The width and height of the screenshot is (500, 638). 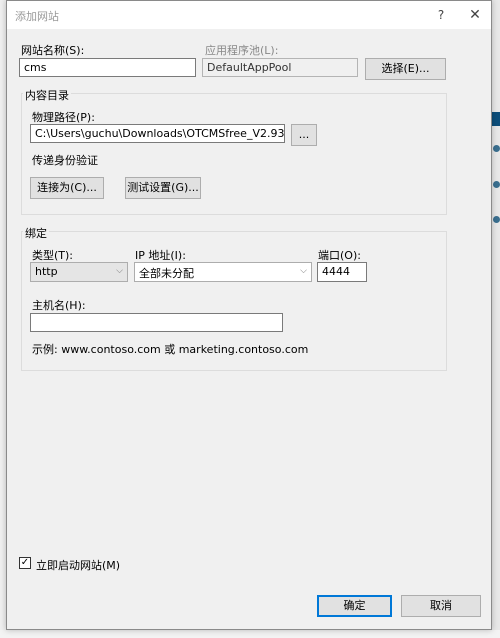 What do you see at coordinates (65, 160) in the screenshot?
I see `pass-through-auth-label: 传递身份验证` at bounding box center [65, 160].